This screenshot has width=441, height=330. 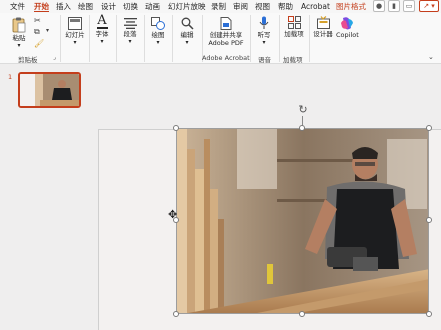 I want to click on designer-icon, so click(x=323, y=22).